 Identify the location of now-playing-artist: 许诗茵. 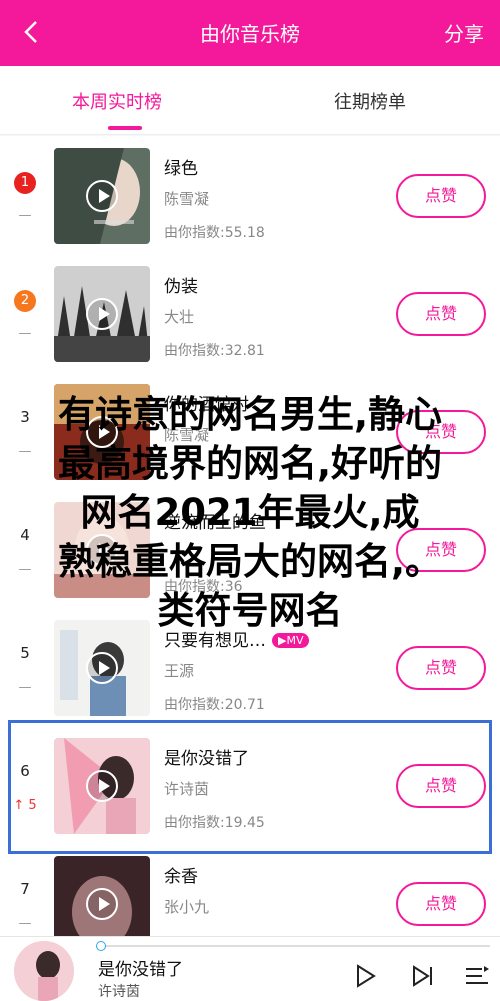
(119, 991).